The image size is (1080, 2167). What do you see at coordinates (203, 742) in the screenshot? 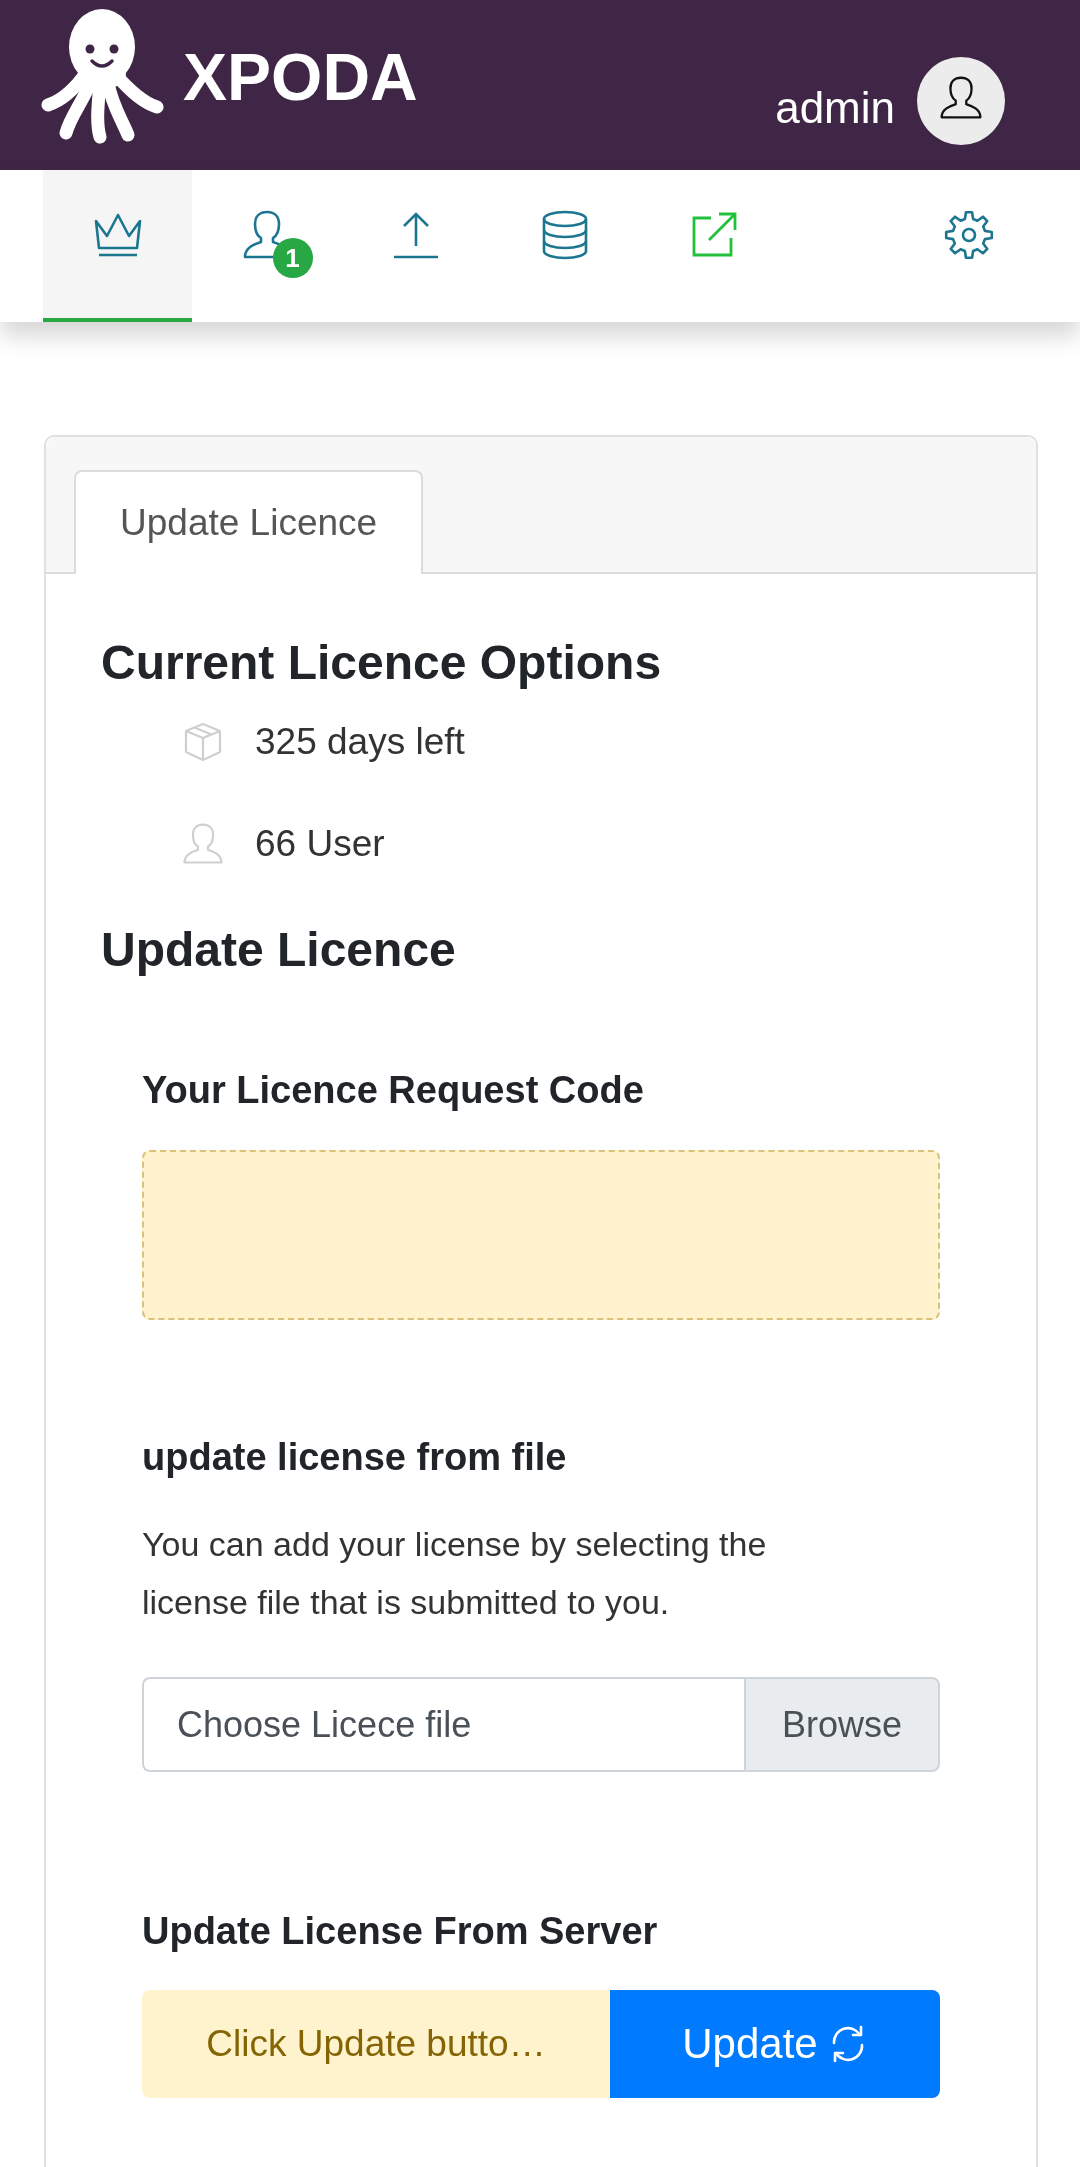
I see `box-icon` at bounding box center [203, 742].